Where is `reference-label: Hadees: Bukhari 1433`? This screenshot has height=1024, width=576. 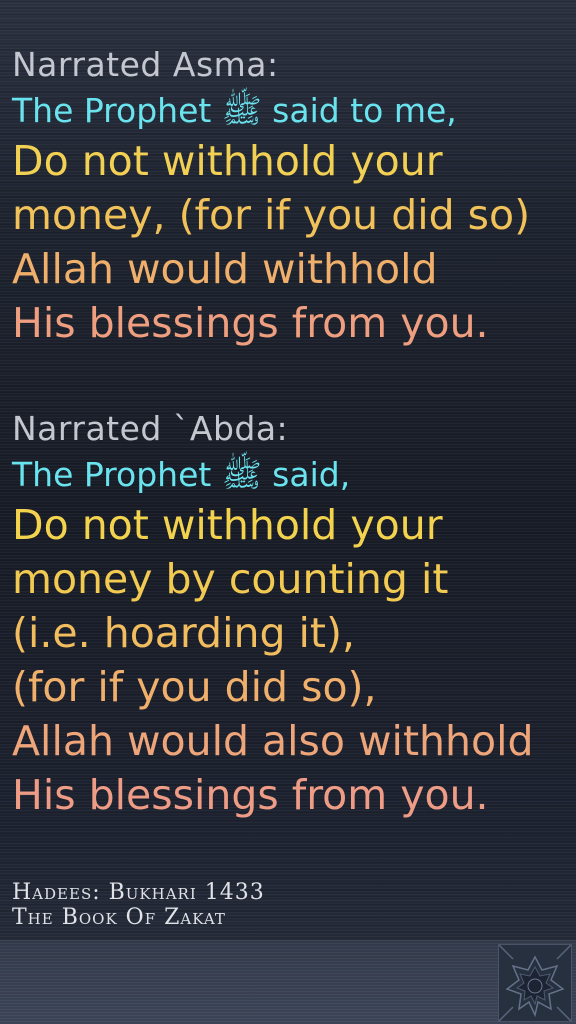
reference-label: Hadees: Bukhari 1433 is located at coordinates (138, 892).